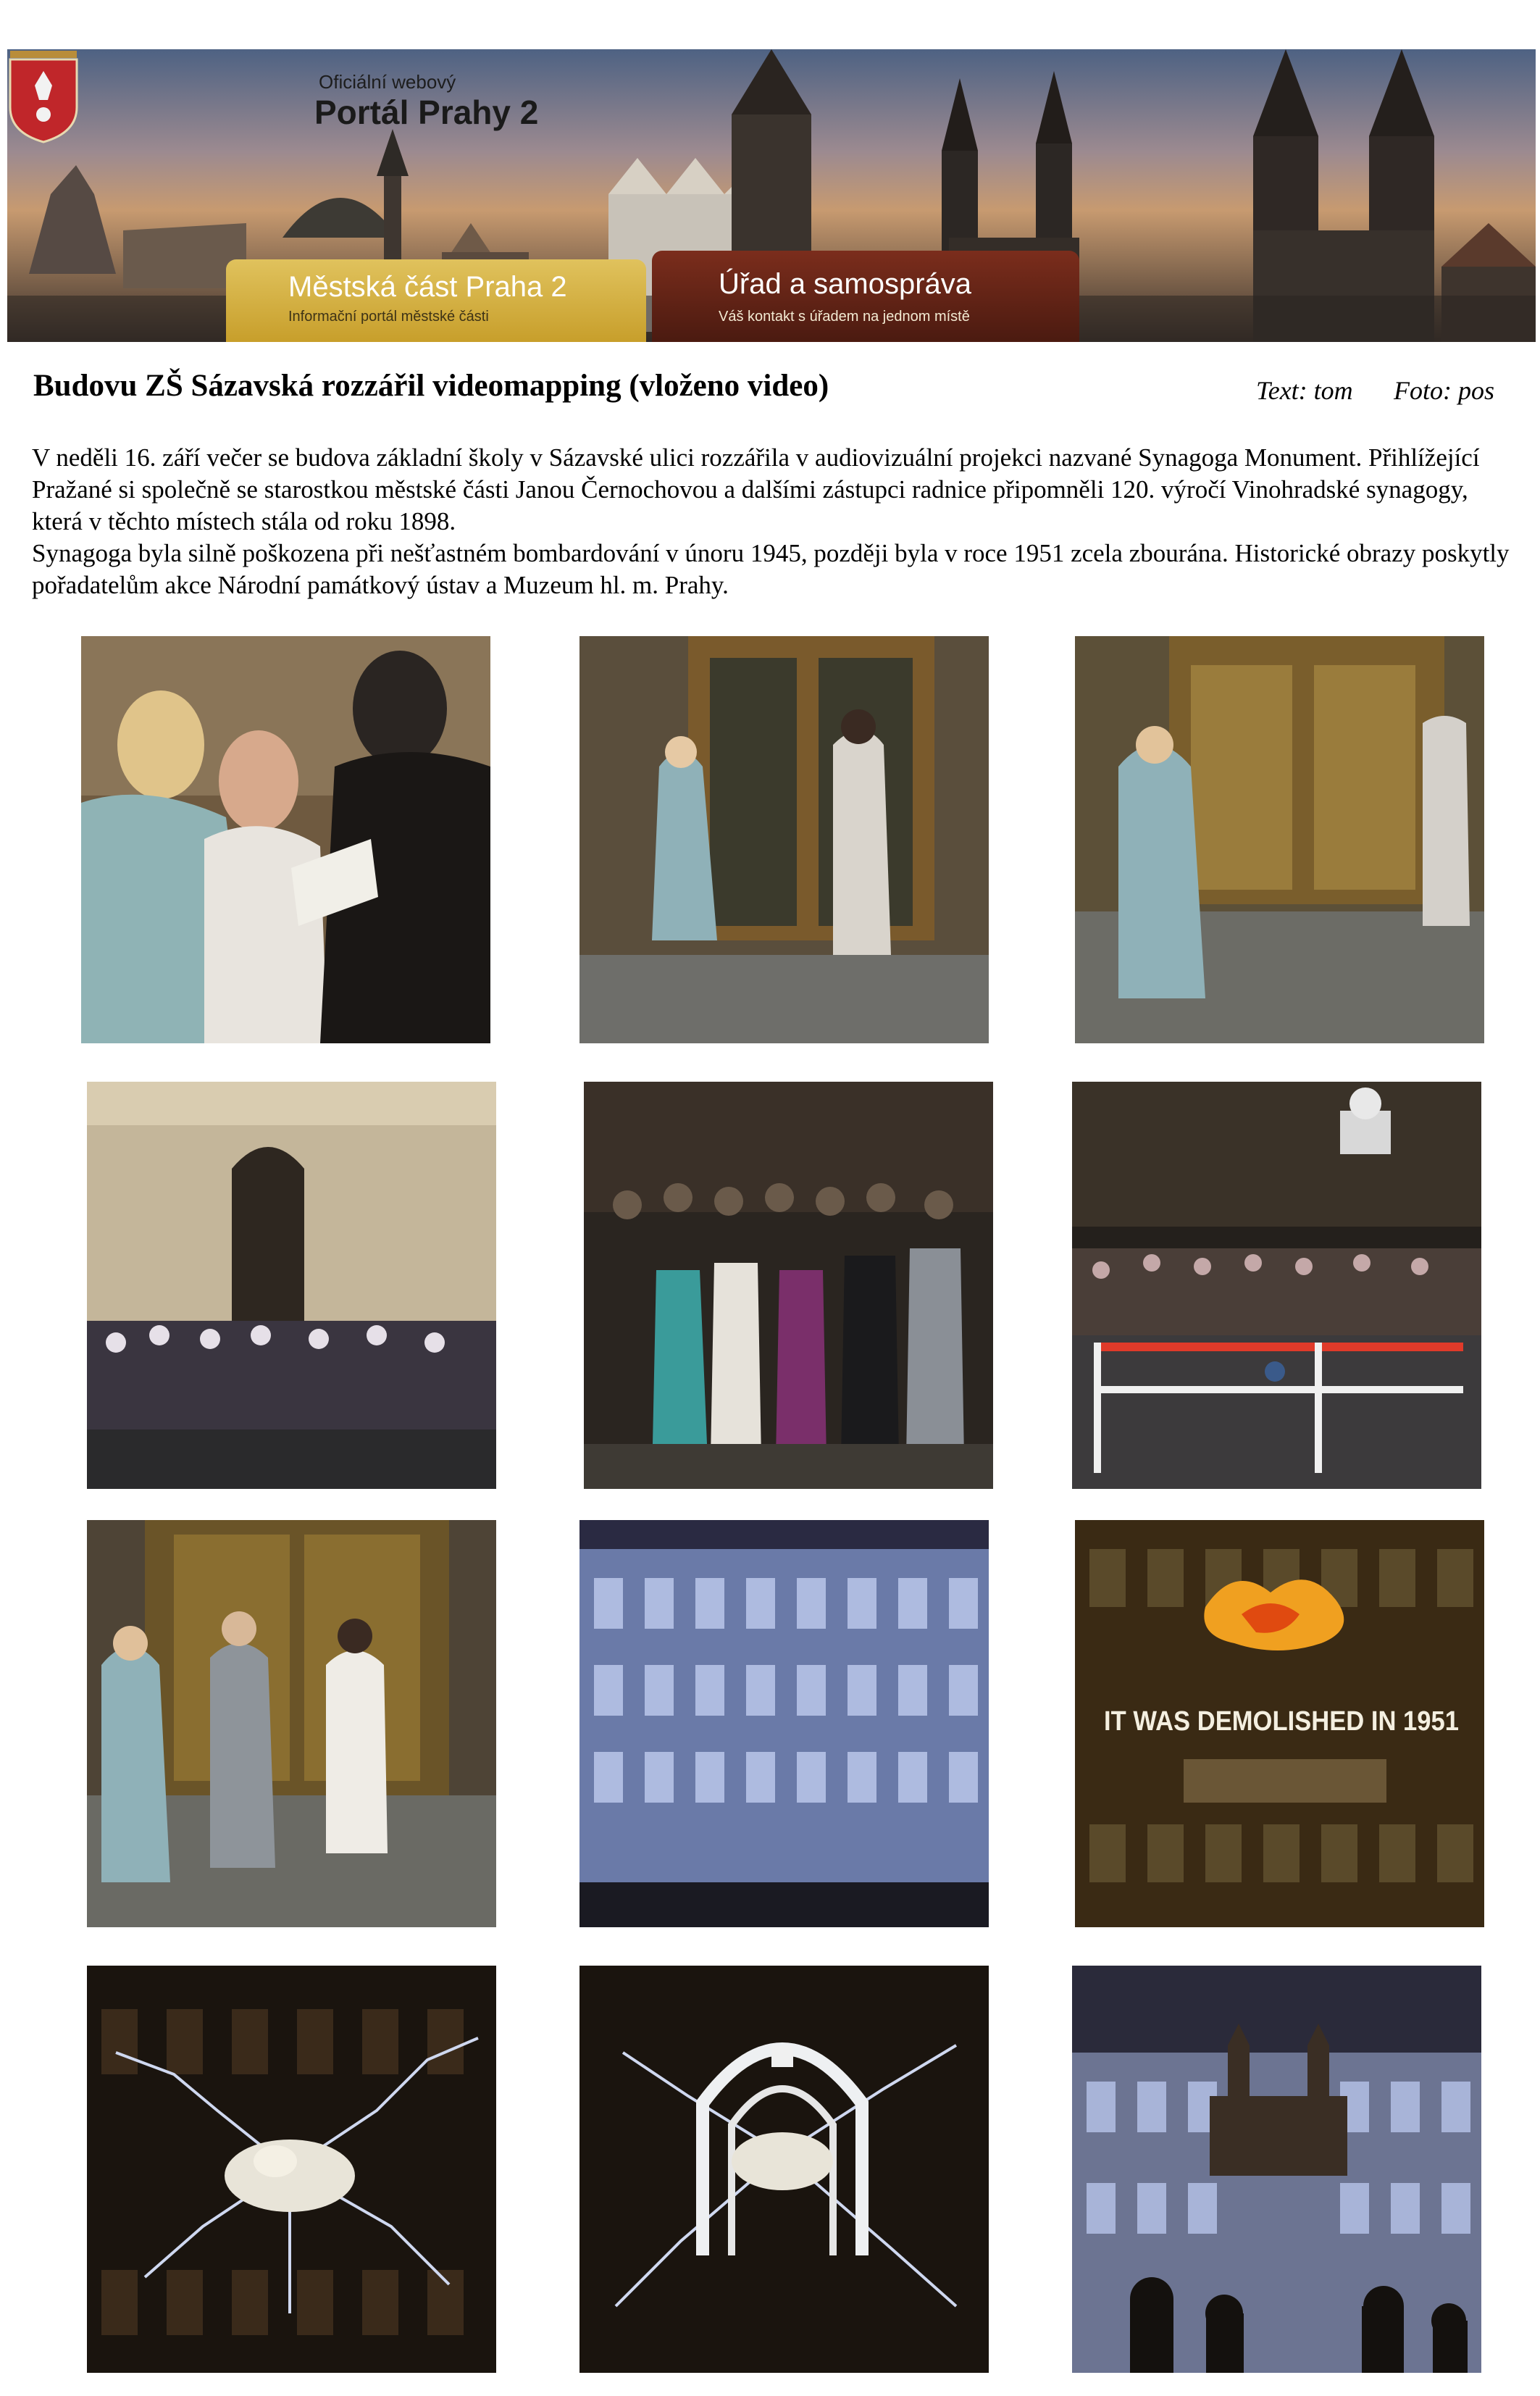 This screenshot has width=1540, height=2396. I want to click on photo-three-speakers, so click(291, 1723).